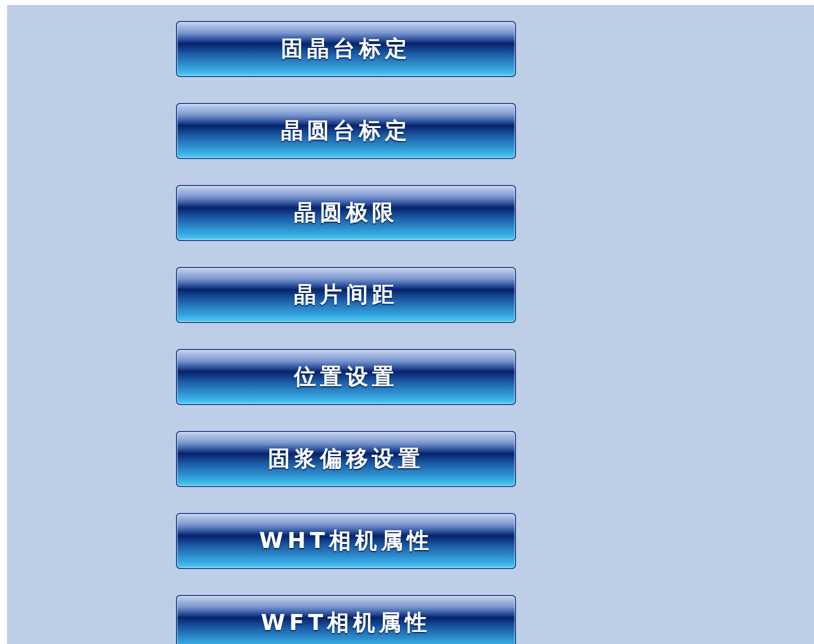  I want to click on menu-button: 晶圆极限, so click(346, 213).